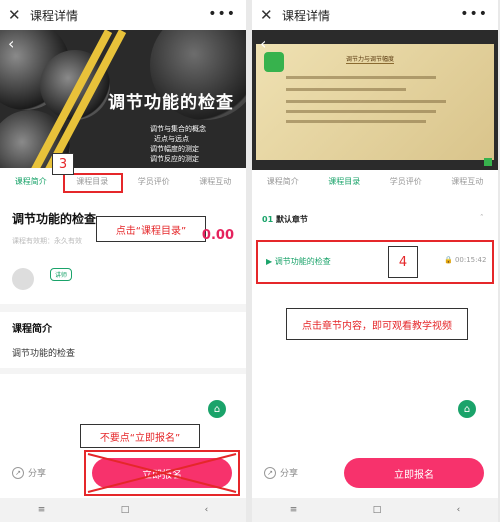  I want to click on warning-callout: 不要点“立即报名”, so click(140, 436).